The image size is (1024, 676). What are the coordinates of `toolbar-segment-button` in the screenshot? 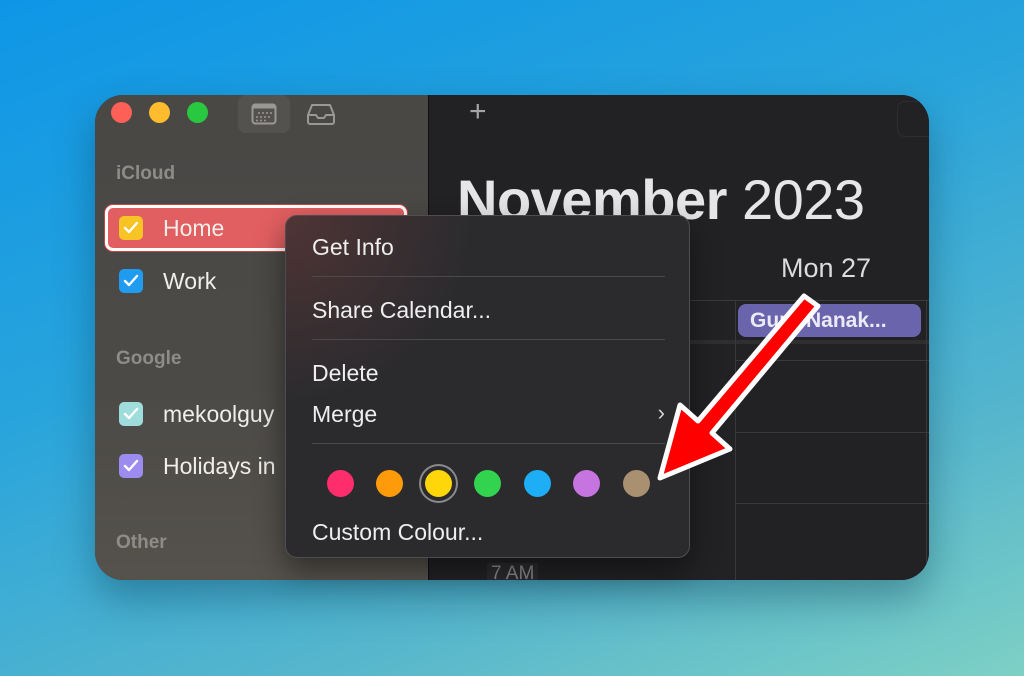 It's located at (913, 119).